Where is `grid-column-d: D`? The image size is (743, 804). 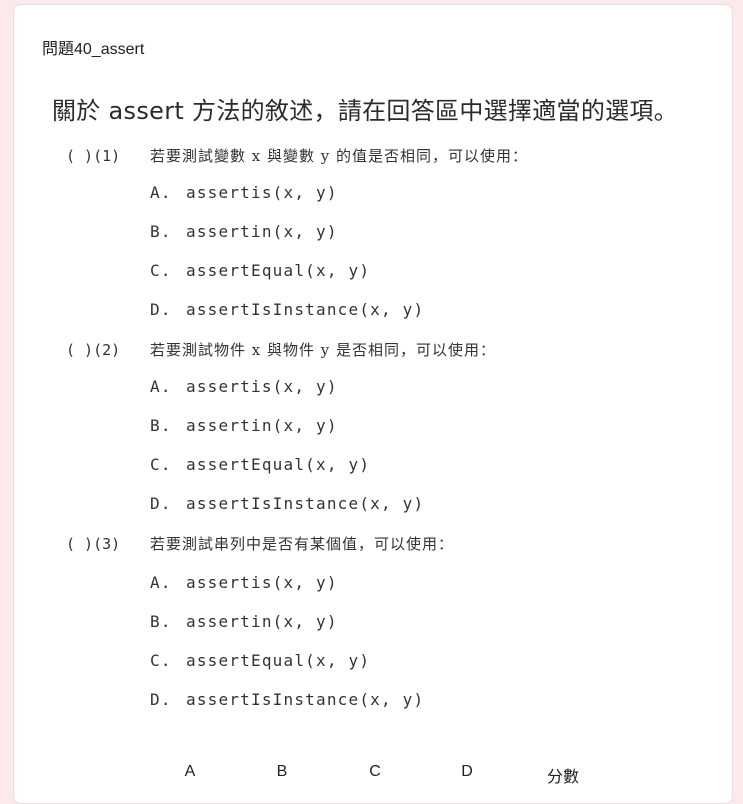
grid-column-d: D is located at coordinates (467, 771).